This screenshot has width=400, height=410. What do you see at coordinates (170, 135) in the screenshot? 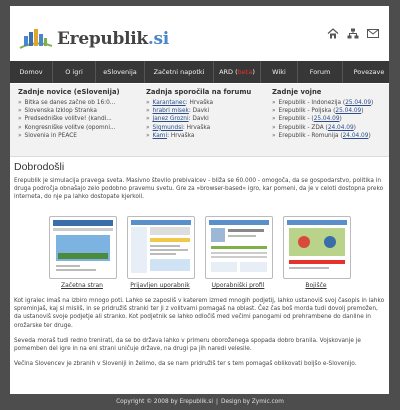
I see `forum-item: » Kami: Hrvaška` at bounding box center [170, 135].